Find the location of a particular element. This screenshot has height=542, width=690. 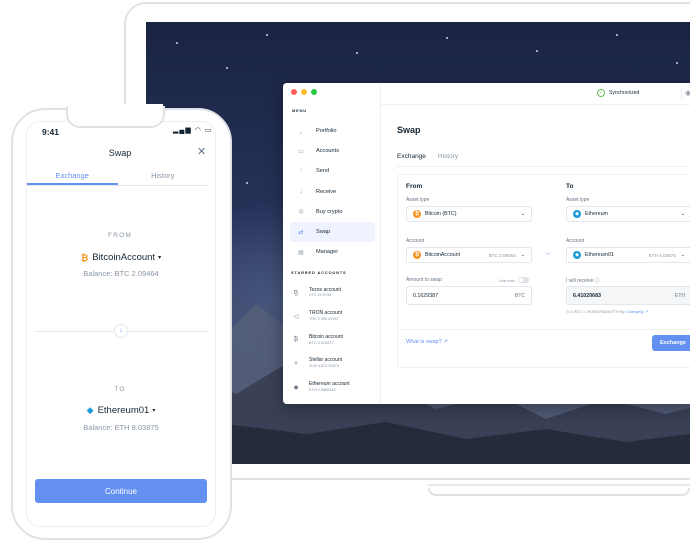

info-icon: ⓘ is located at coordinates (597, 281).